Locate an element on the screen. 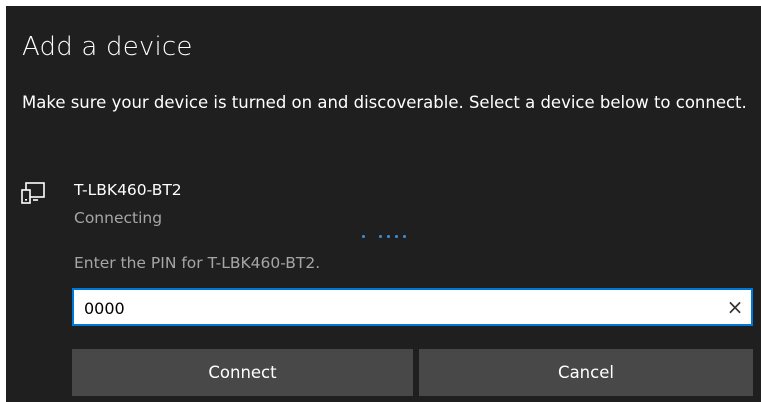 The image size is (761, 402). device-icon is located at coordinates (33, 193).